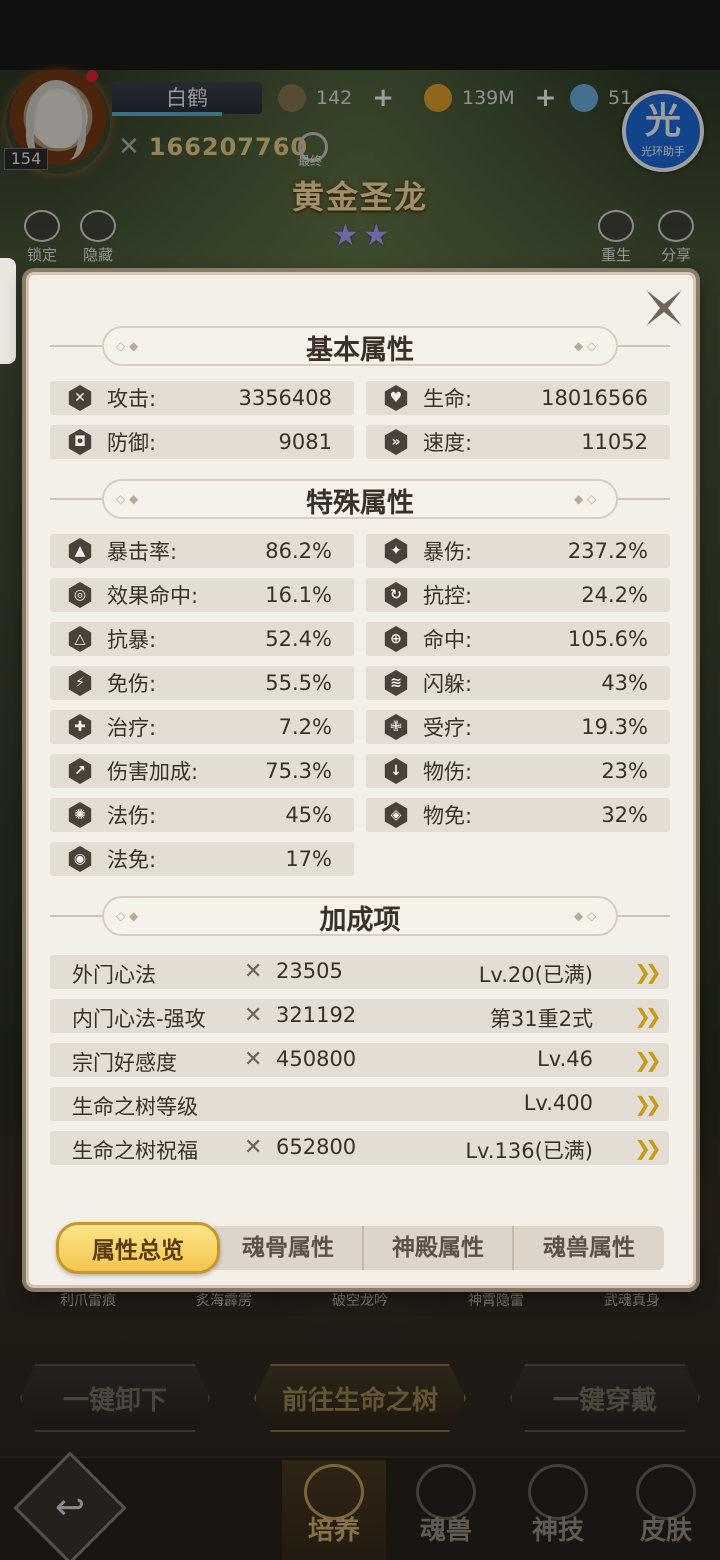 This screenshot has width=720, height=1560. I want to click on stat-value: 237.2%, so click(607, 551).